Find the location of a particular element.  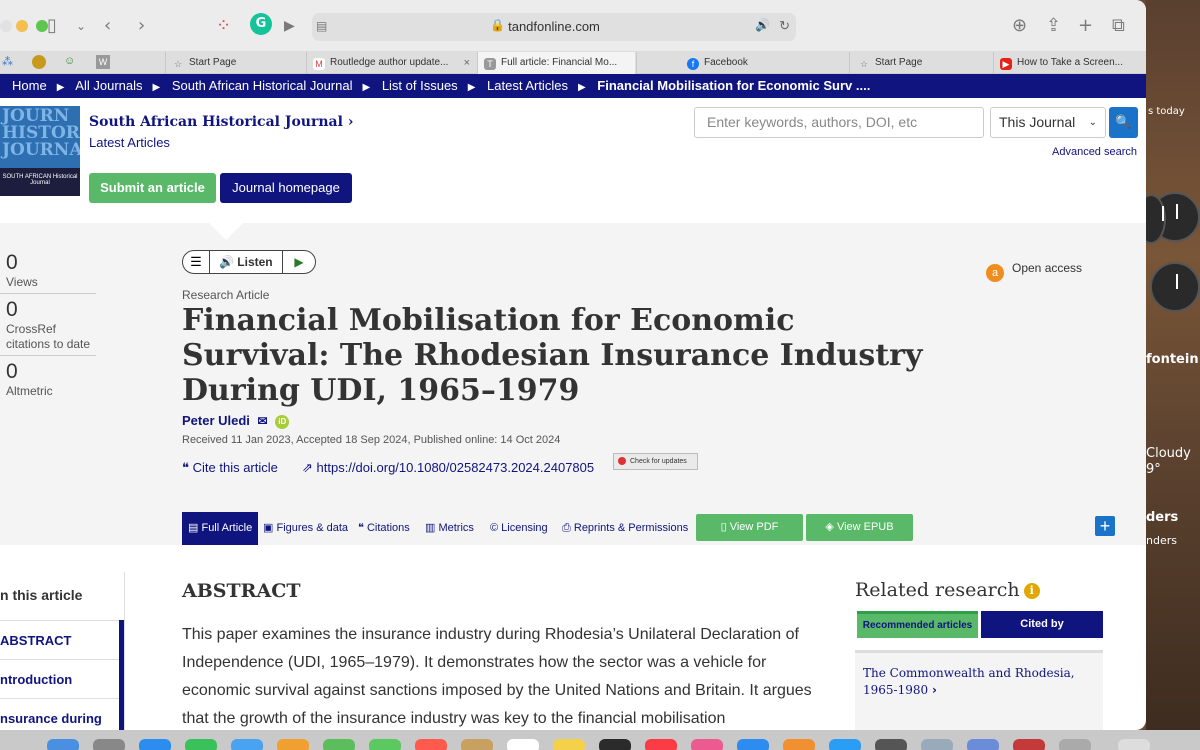

tab-figures: ▣ Figures & data is located at coordinates (305, 528).